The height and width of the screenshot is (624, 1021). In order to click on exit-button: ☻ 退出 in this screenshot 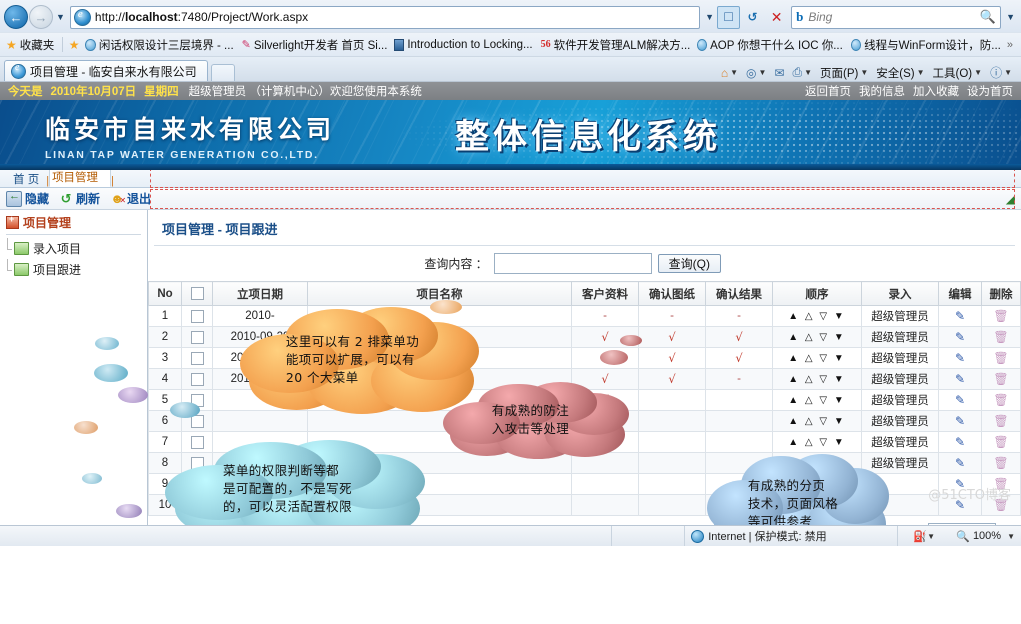, I will do `click(130, 198)`.